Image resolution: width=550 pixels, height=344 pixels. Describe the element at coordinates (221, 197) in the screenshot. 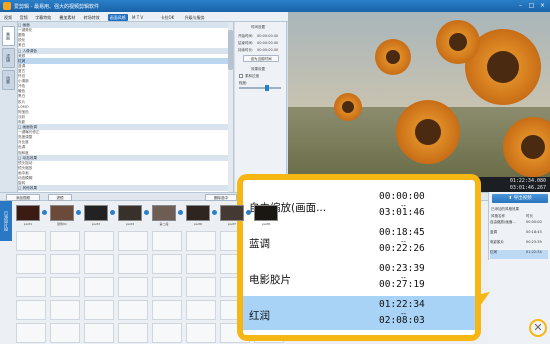

I see `delete-selected-button: 删除选中` at that location.